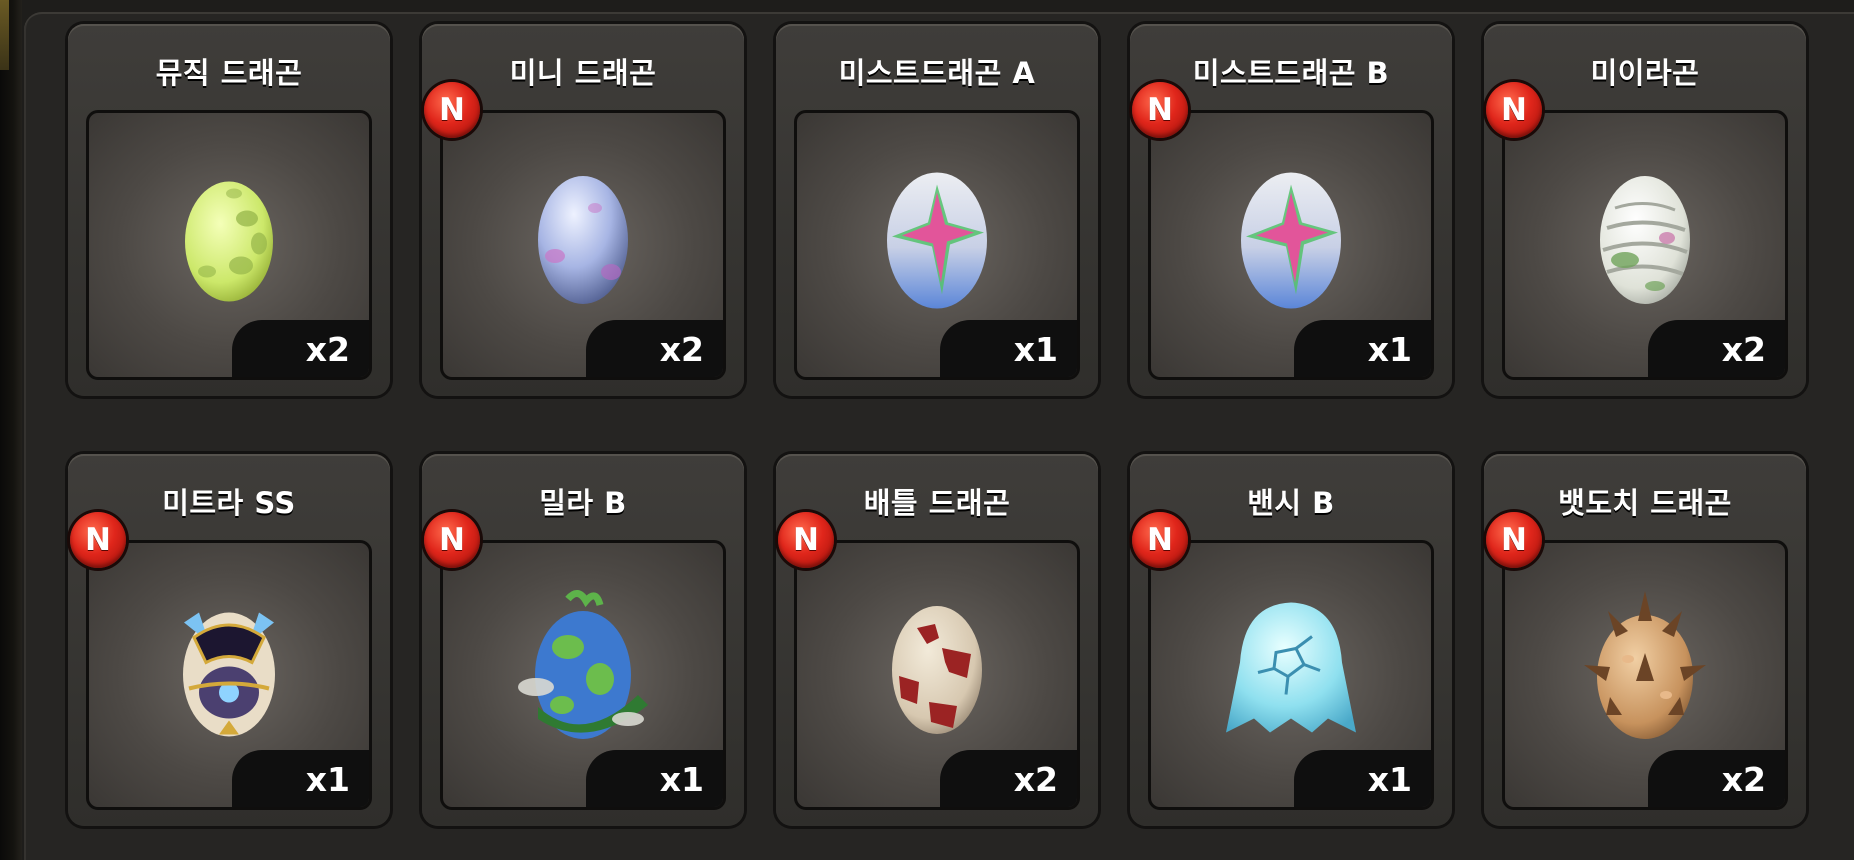 Image resolution: width=1854 pixels, height=860 pixels. I want to click on banshee-egg-icon, so click(1291, 667).